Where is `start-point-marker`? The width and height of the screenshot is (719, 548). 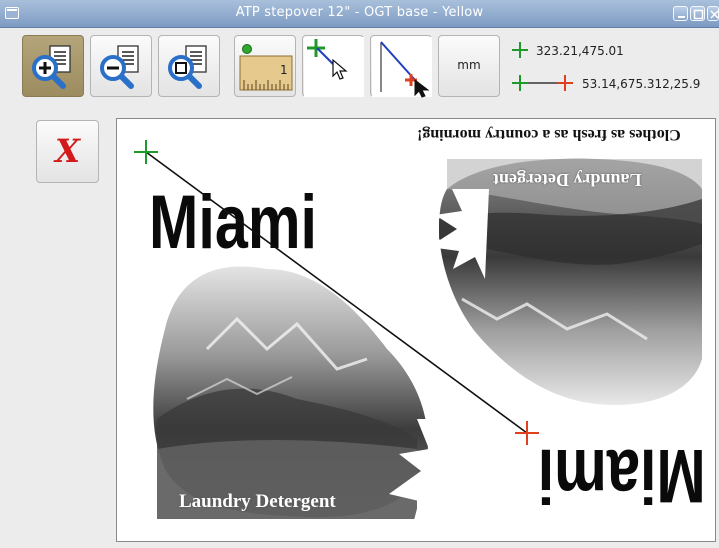 start-point-marker is located at coordinates (146, 152).